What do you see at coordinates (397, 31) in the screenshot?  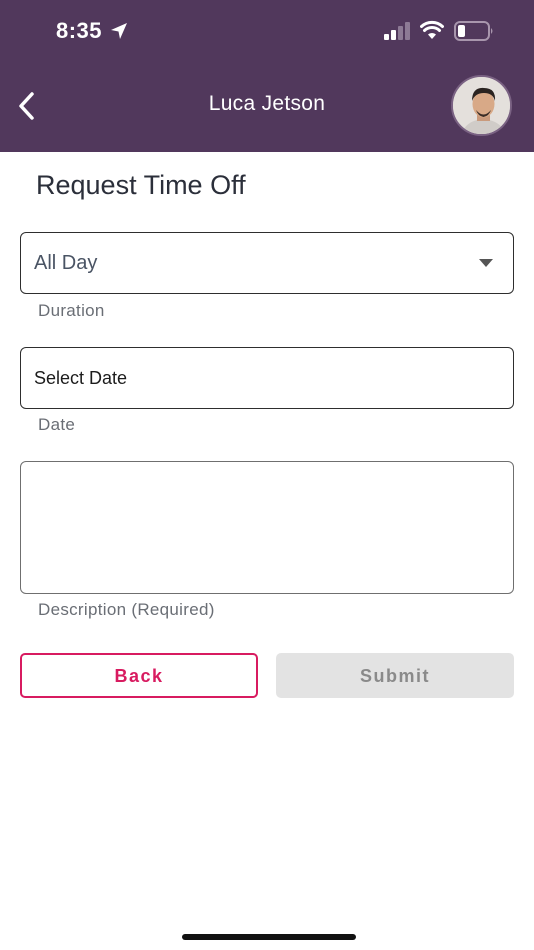 I see `cellular-signal-icon` at bounding box center [397, 31].